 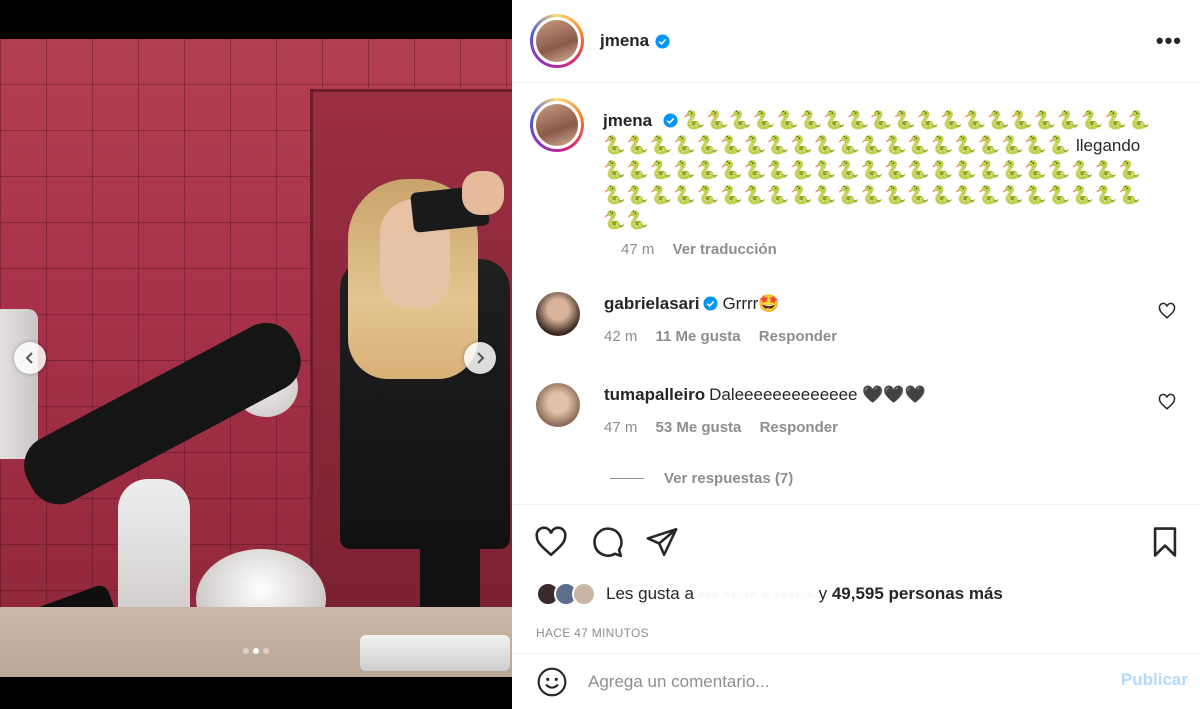 What do you see at coordinates (651, 303) in the screenshot?
I see `commenter-username: gabrielasari` at bounding box center [651, 303].